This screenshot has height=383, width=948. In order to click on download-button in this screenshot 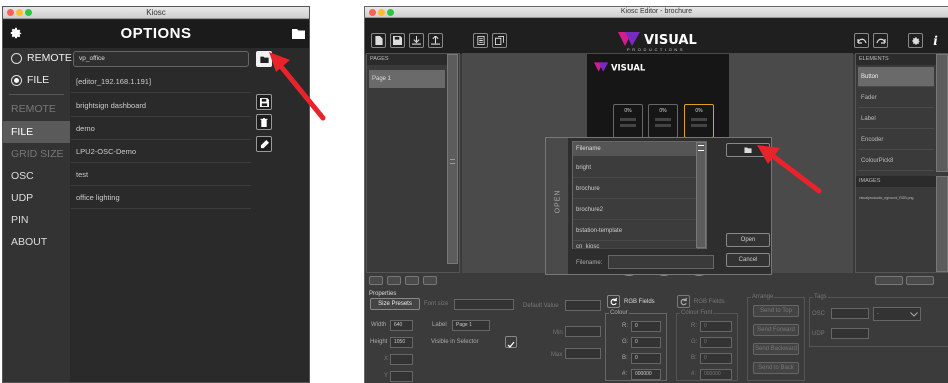, I will do `click(416, 40)`.